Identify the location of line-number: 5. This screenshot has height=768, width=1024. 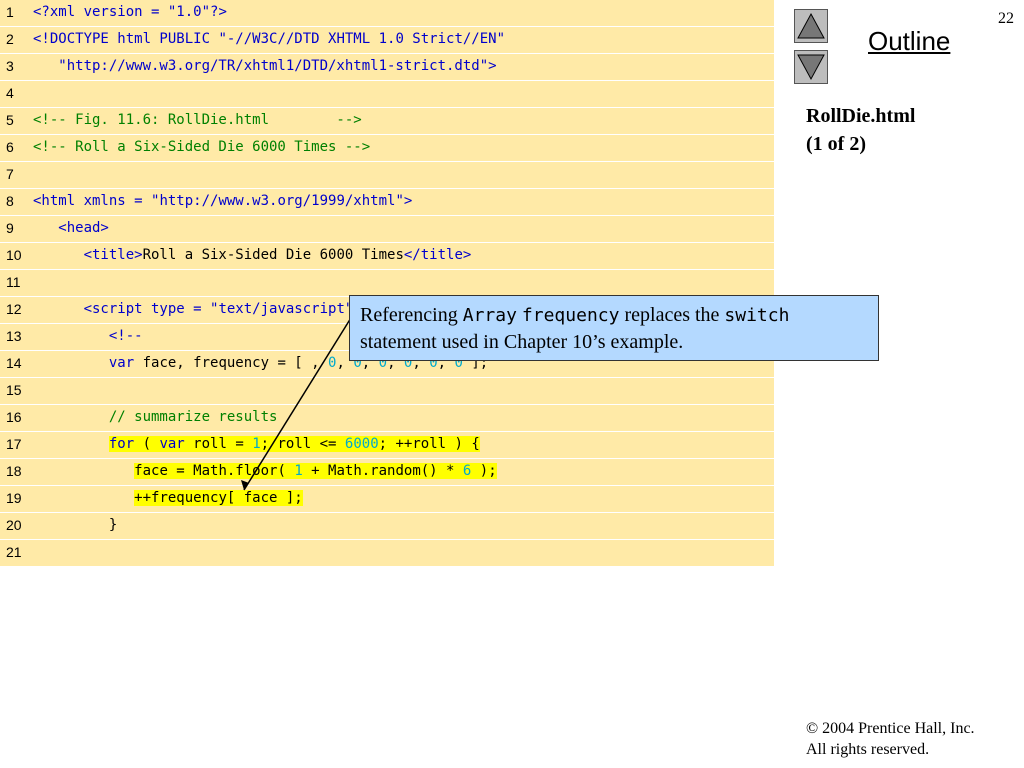
(10, 120).